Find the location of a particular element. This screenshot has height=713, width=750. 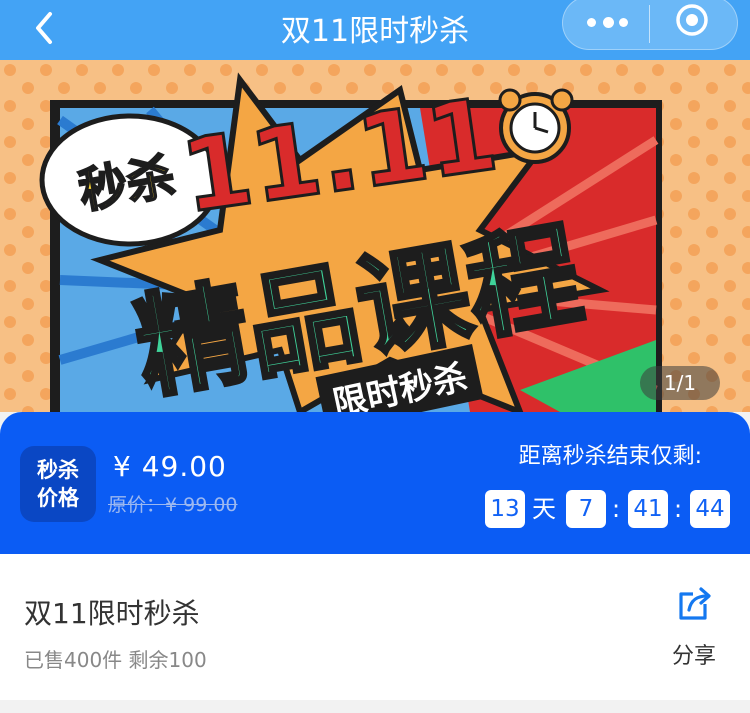

tag-line-2: 价格 is located at coordinates (58, 498).